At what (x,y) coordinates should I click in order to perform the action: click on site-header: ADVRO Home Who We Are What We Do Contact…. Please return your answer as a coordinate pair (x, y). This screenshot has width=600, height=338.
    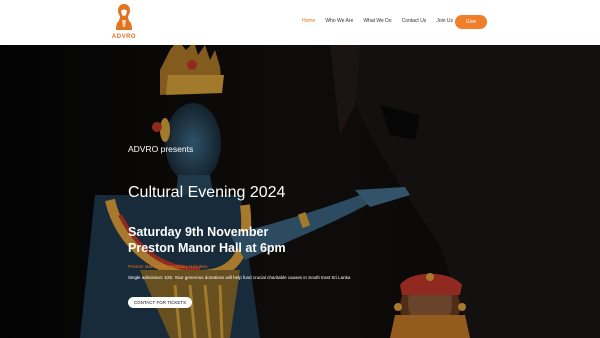
    Looking at the image, I should click on (300, 22).